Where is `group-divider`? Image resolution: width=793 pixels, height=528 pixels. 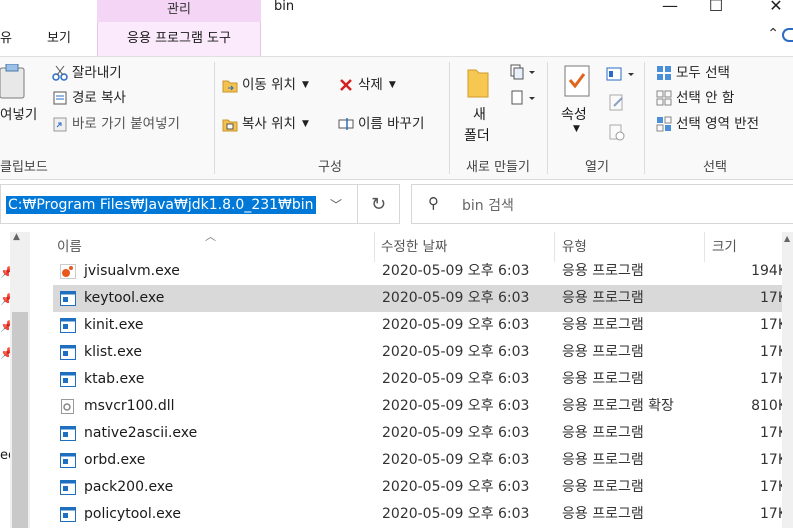
group-divider is located at coordinates (644, 118).